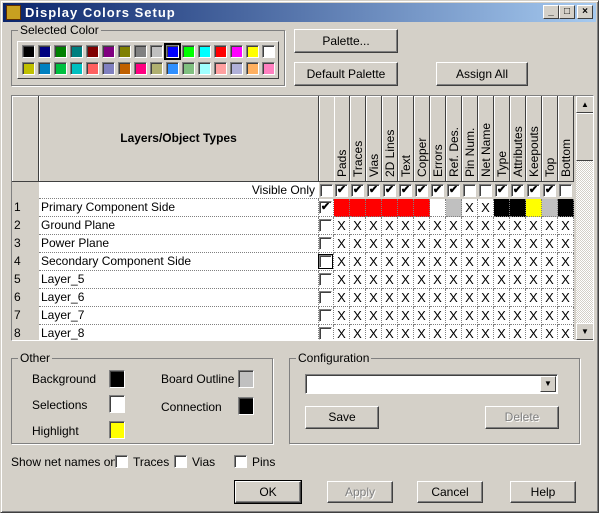 Image resolution: width=599 pixels, height=513 pixels. What do you see at coordinates (567, 12) in the screenshot?
I see `maximize-button: □` at bounding box center [567, 12].